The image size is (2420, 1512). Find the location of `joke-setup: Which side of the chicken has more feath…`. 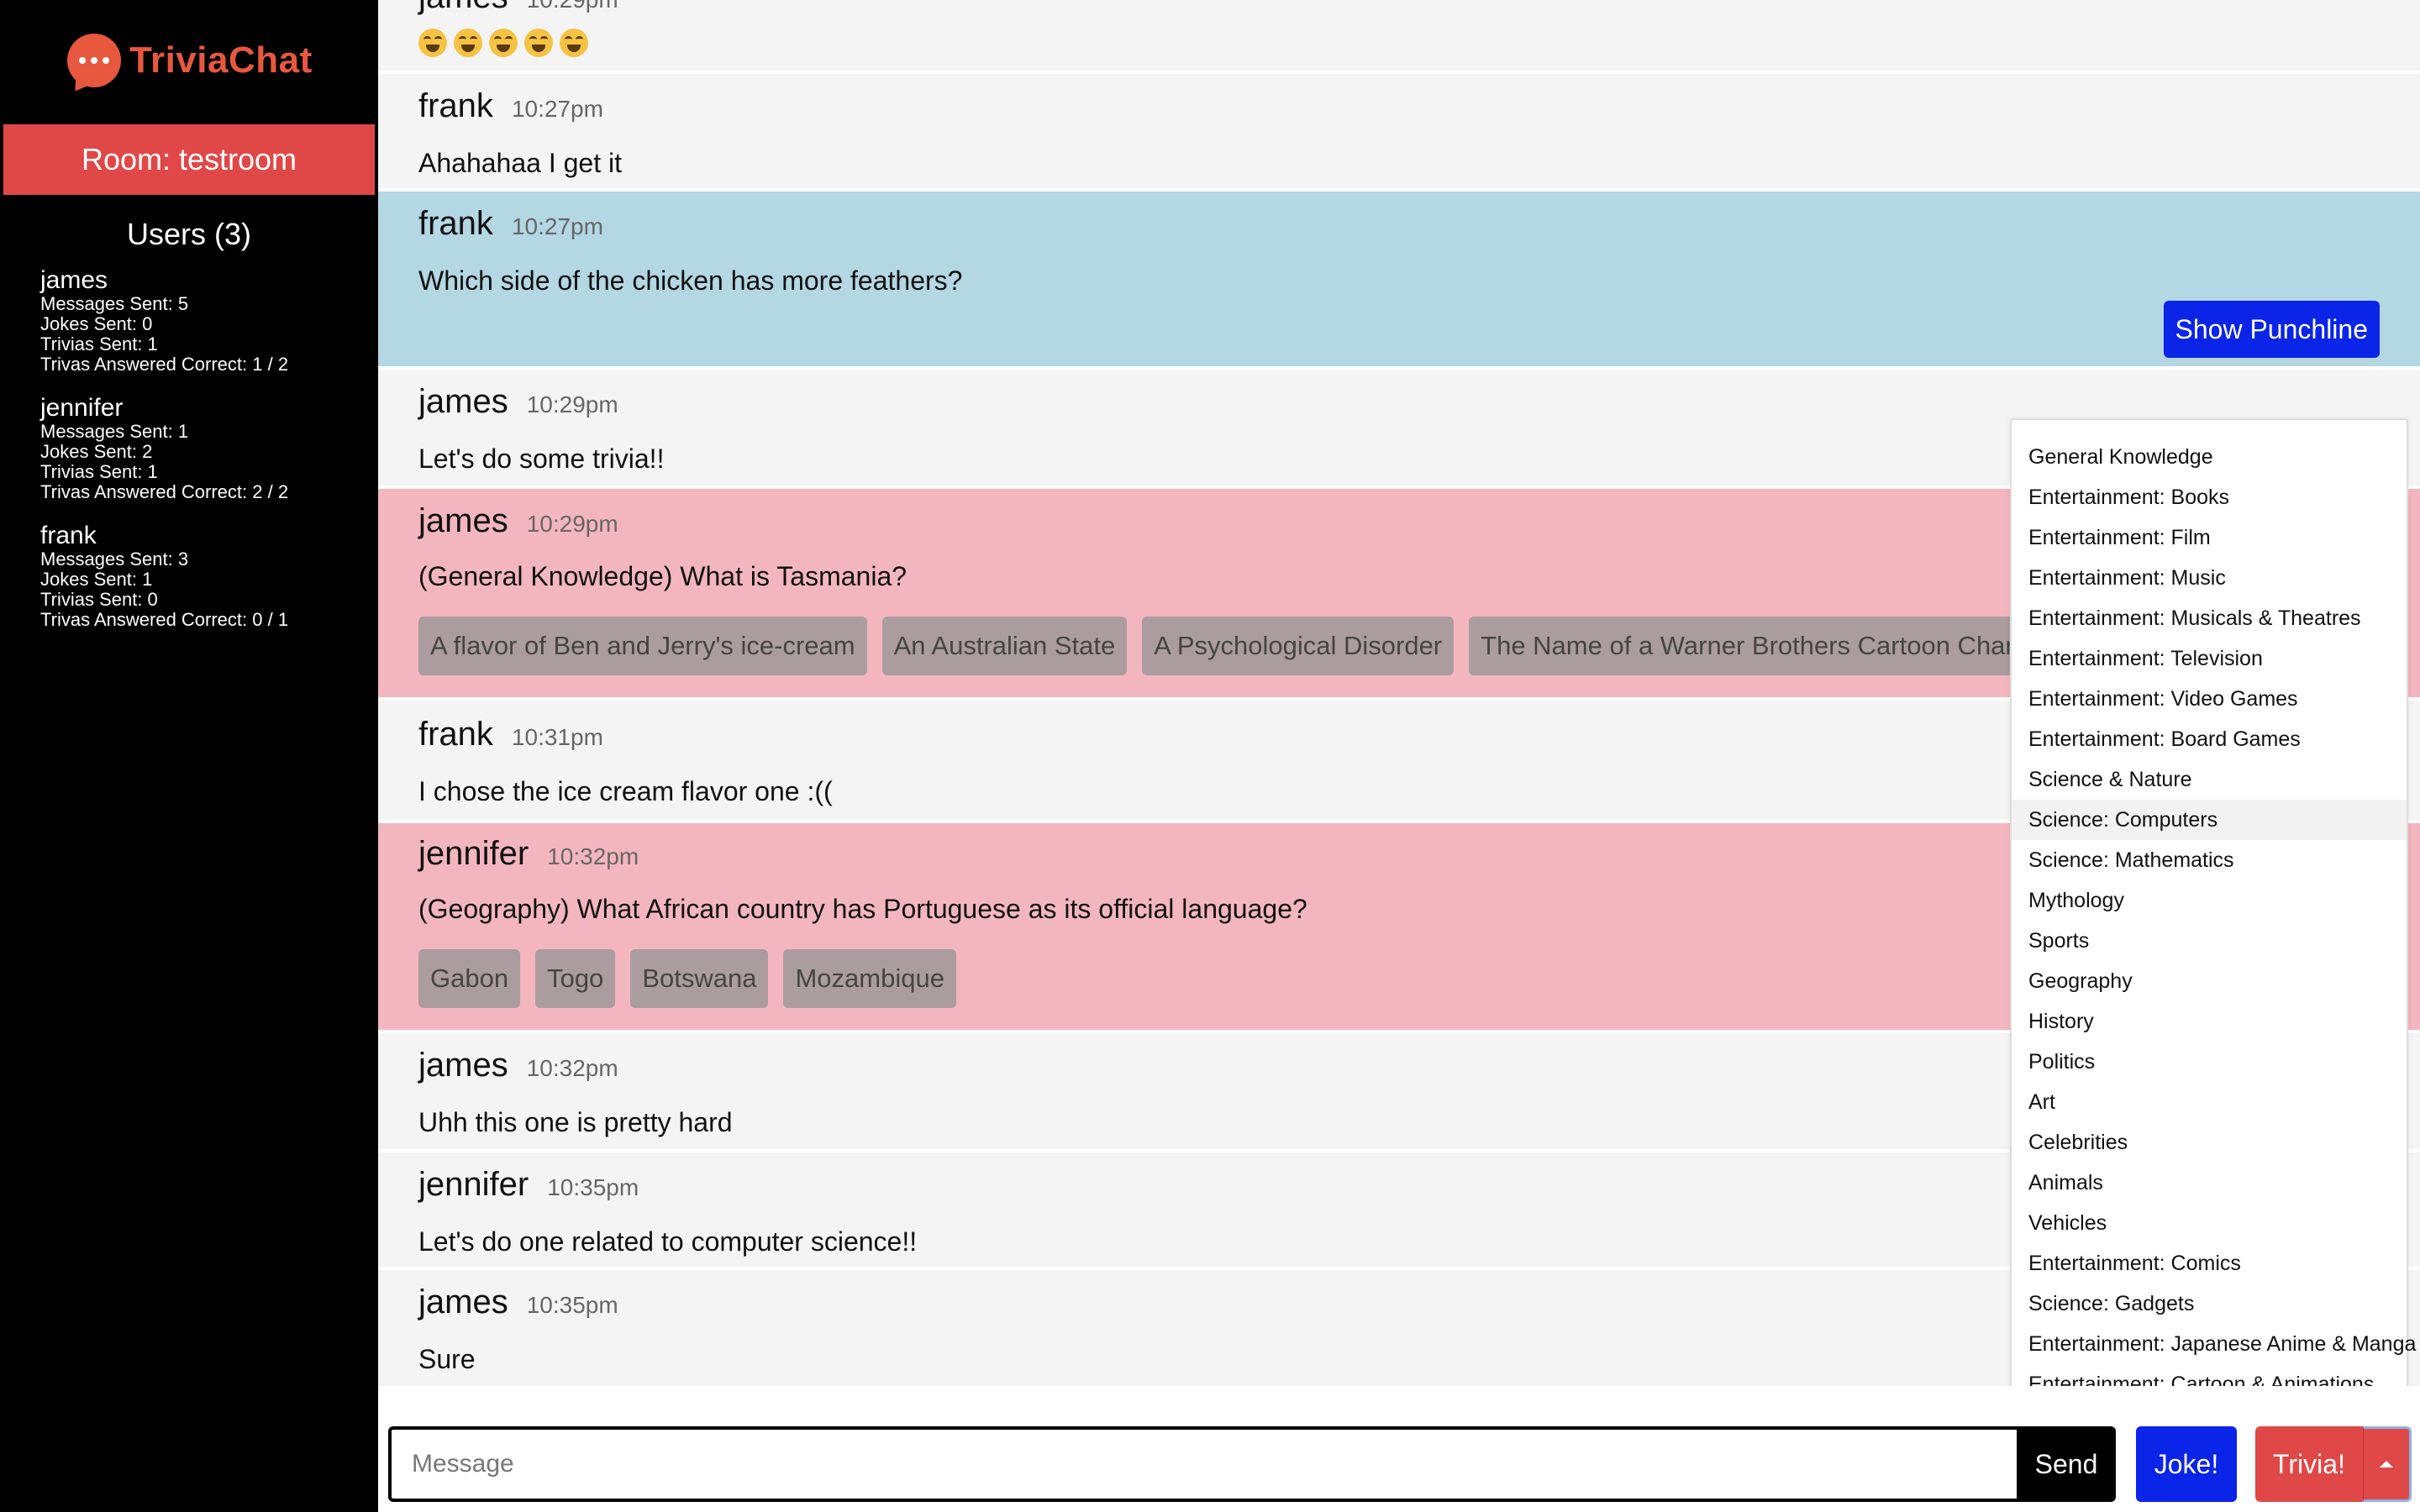

joke-setup: Which side of the chicken has more feath… is located at coordinates (690, 280).